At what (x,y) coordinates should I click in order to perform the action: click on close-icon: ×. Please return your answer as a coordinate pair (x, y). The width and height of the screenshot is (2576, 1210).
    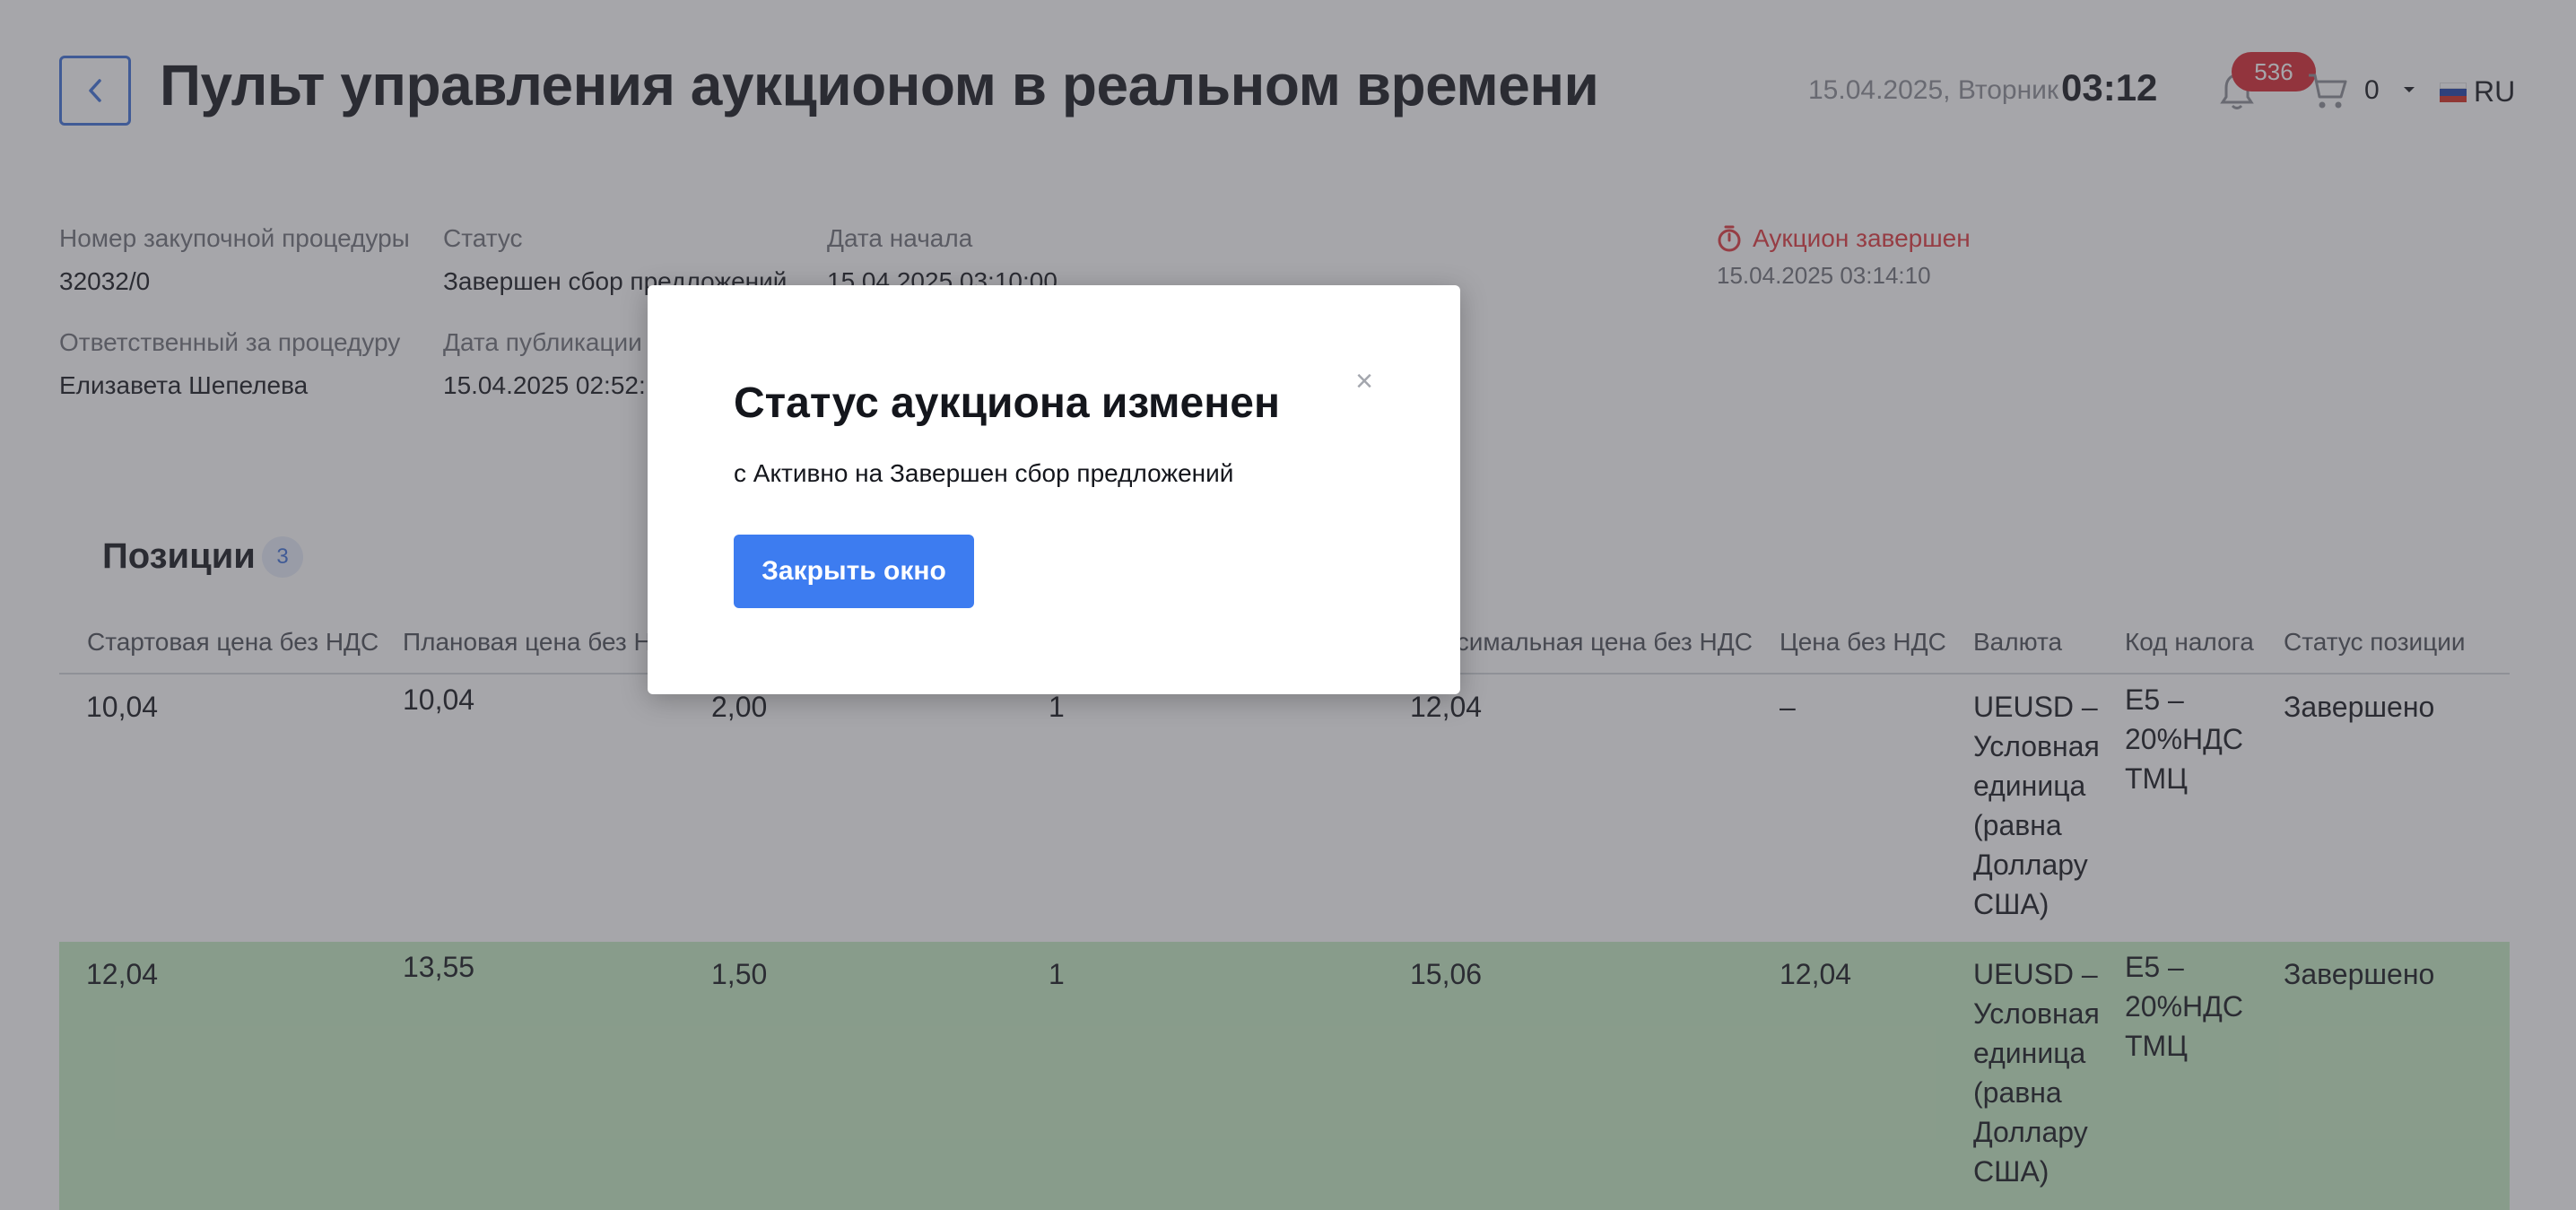
    Looking at the image, I should click on (1364, 381).